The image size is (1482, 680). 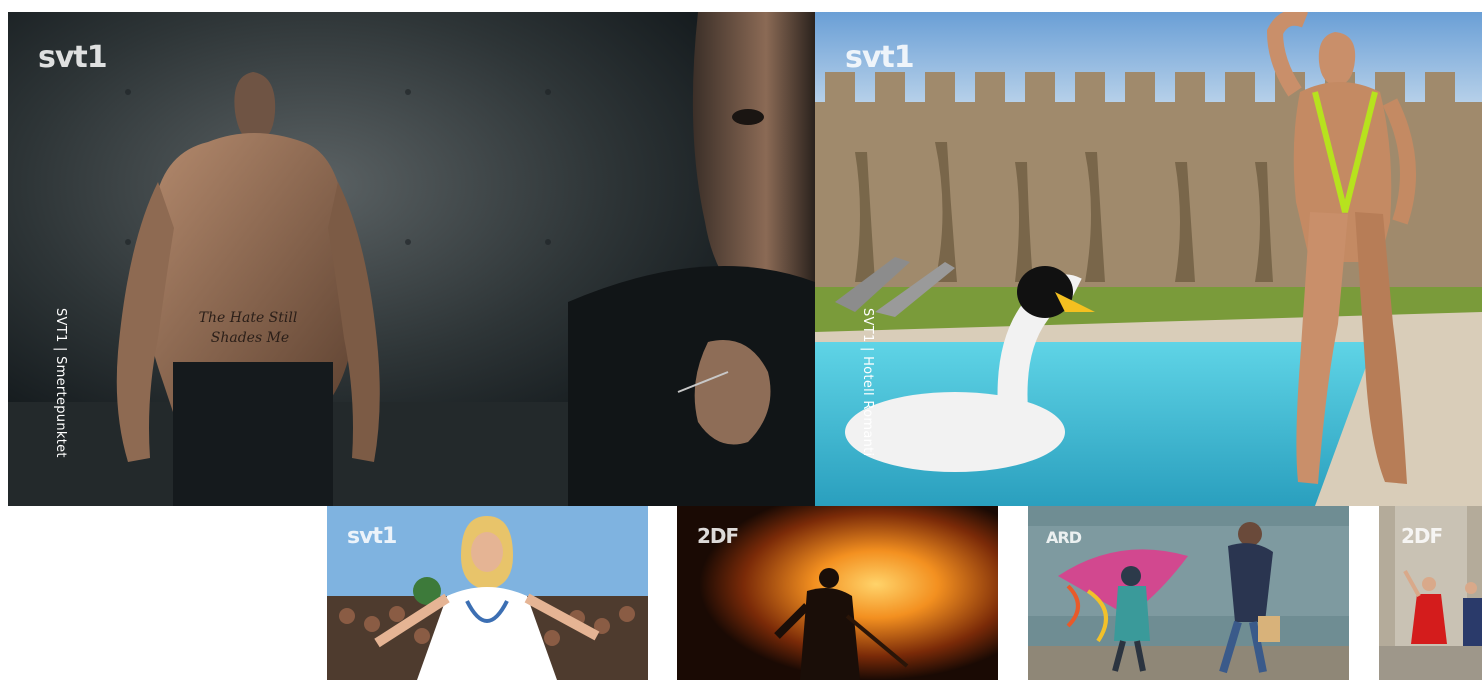 What do you see at coordinates (837, 593) in the screenshot?
I see `program-tile-2: 2DF` at bounding box center [837, 593].